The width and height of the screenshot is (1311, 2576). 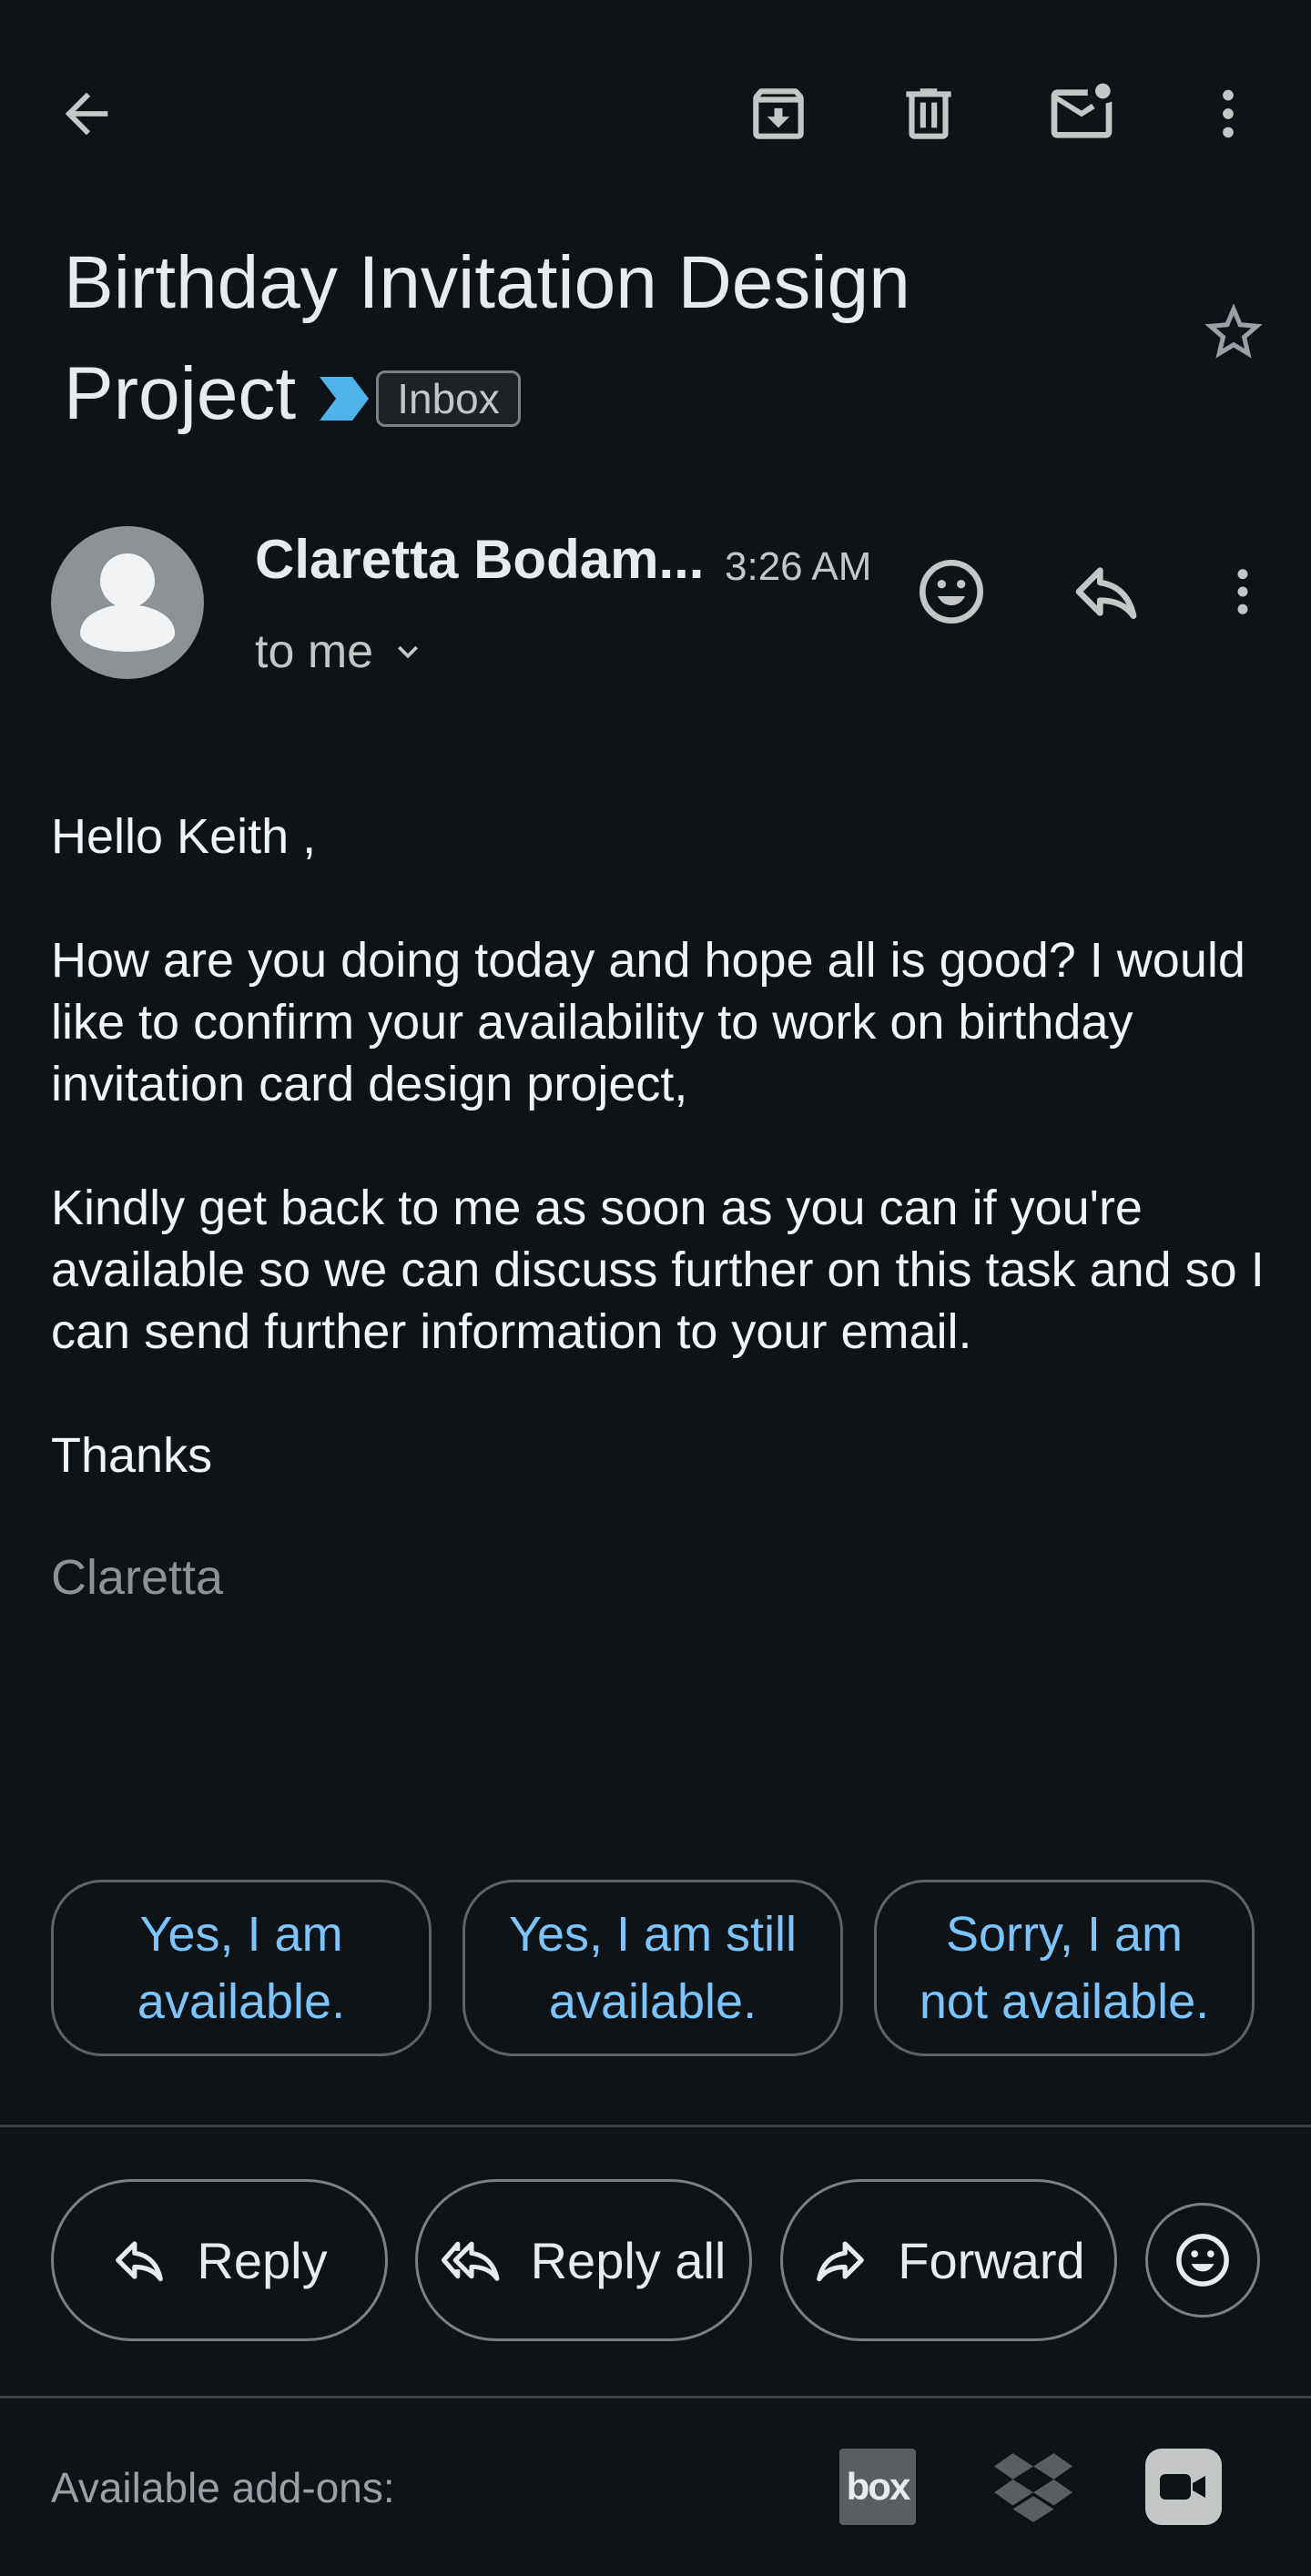 I want to click on person-icon, so click(x=127, y=602).